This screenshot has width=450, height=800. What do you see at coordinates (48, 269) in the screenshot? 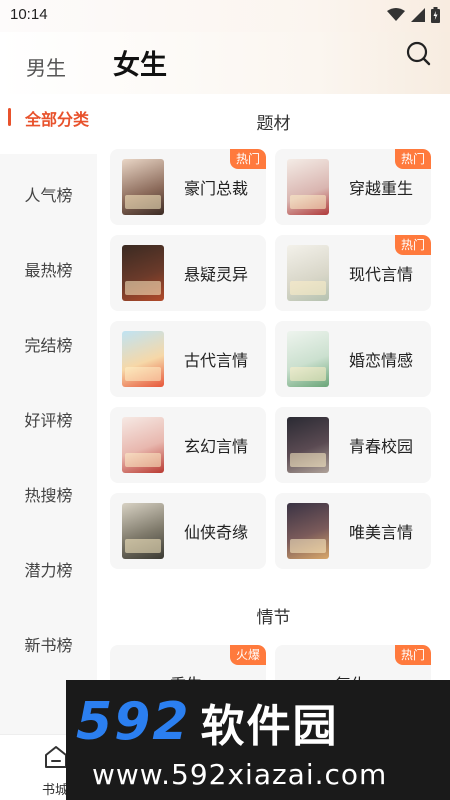
I see `sidebar-item-hottest: 最热榜` at bounding box center [48, 269].